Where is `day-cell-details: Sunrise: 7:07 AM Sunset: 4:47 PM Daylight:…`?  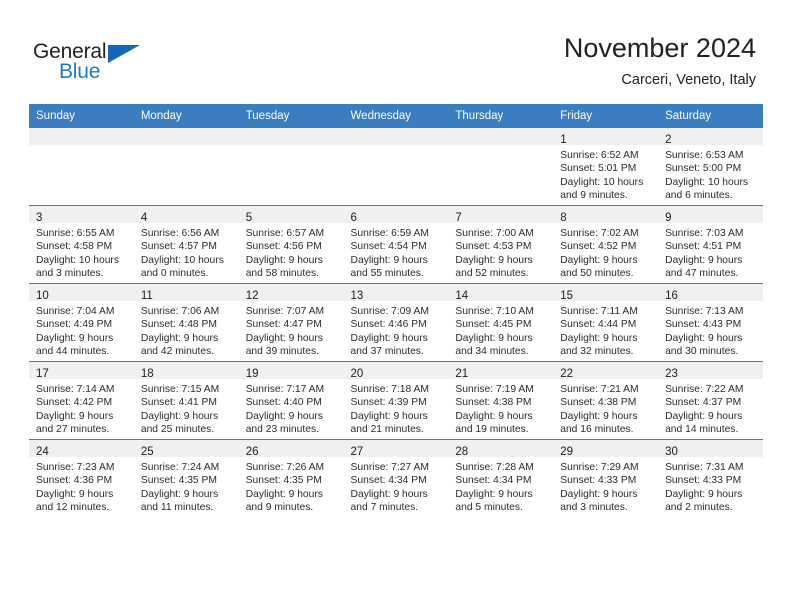 day-cell-details: Sunrise: 7:07 AM Sunset: 4:47 PM Daylight:… is located at coordinates (291, 330).